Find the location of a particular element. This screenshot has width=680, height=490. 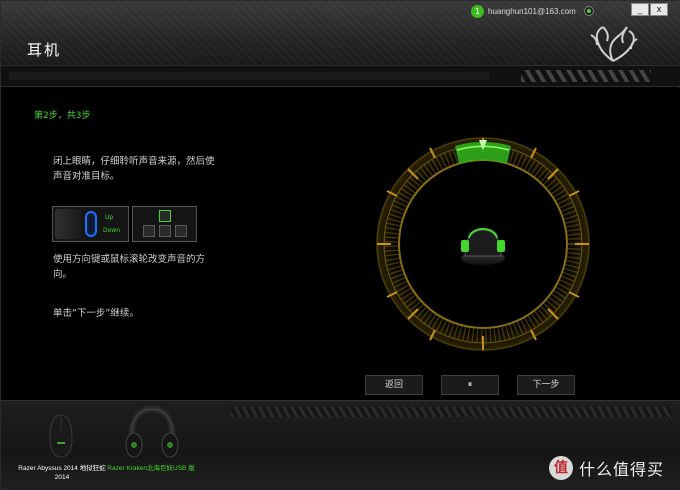

minimize-button: _ is located at coordinates (640, 9).